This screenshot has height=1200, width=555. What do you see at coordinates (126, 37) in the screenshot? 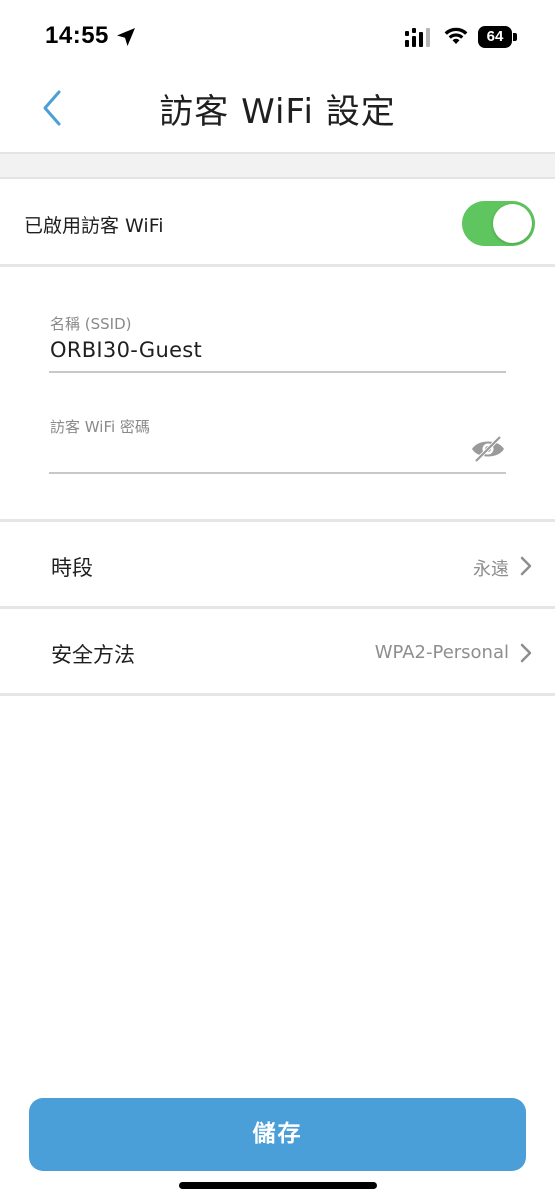
I see `location-arrow-icon` at bounding box center [126, 37].